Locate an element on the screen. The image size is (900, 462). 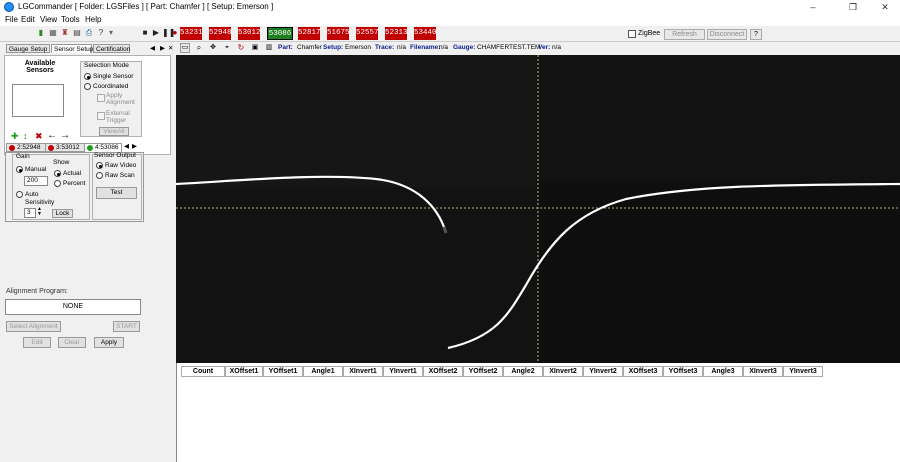
close-button: ✕ is located at coordinates (885, 7).